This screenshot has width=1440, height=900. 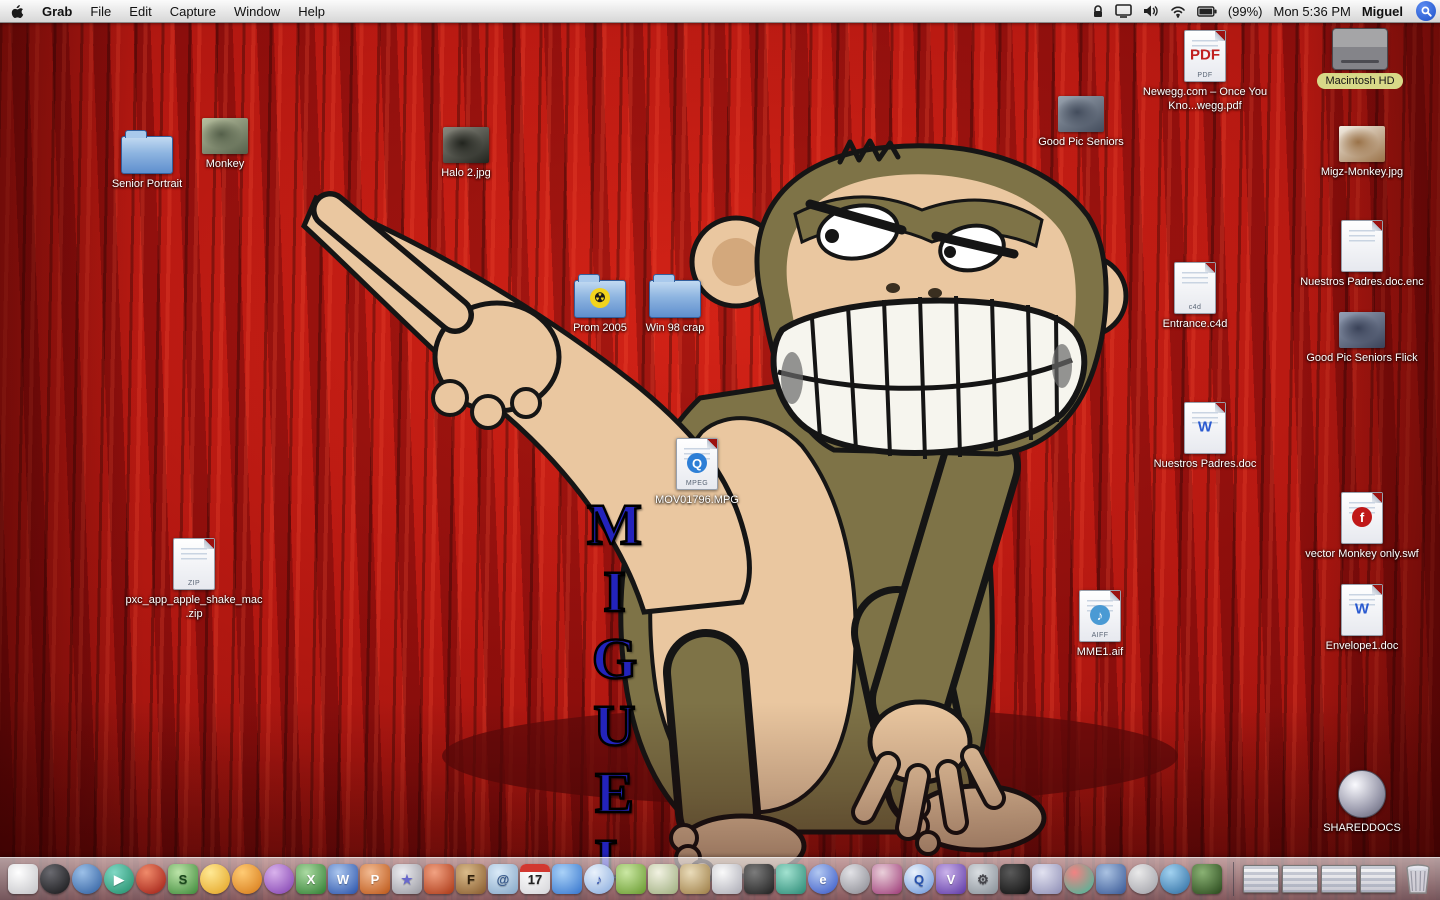 I want to click on dock-item-internet-explorer: e, so click(x=823, y=879).